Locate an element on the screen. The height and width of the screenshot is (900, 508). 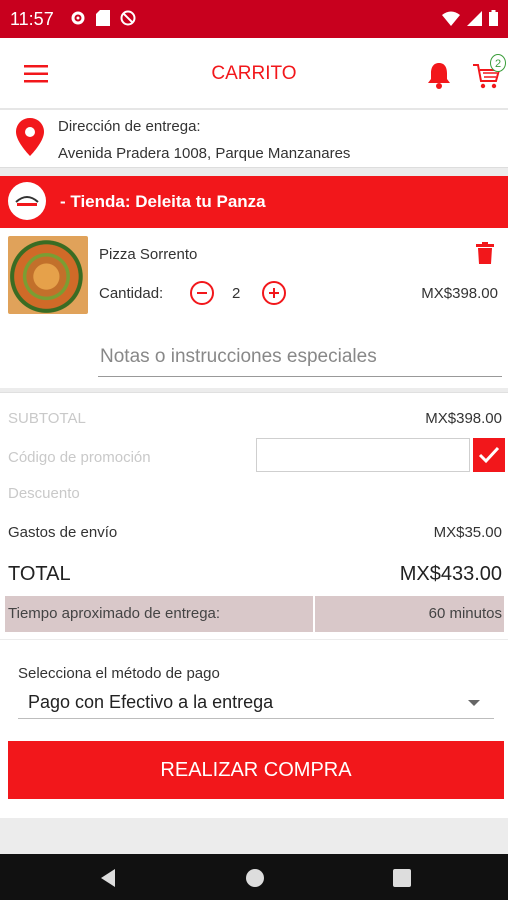
sd-card-icon is located at coordinates (103, 18).